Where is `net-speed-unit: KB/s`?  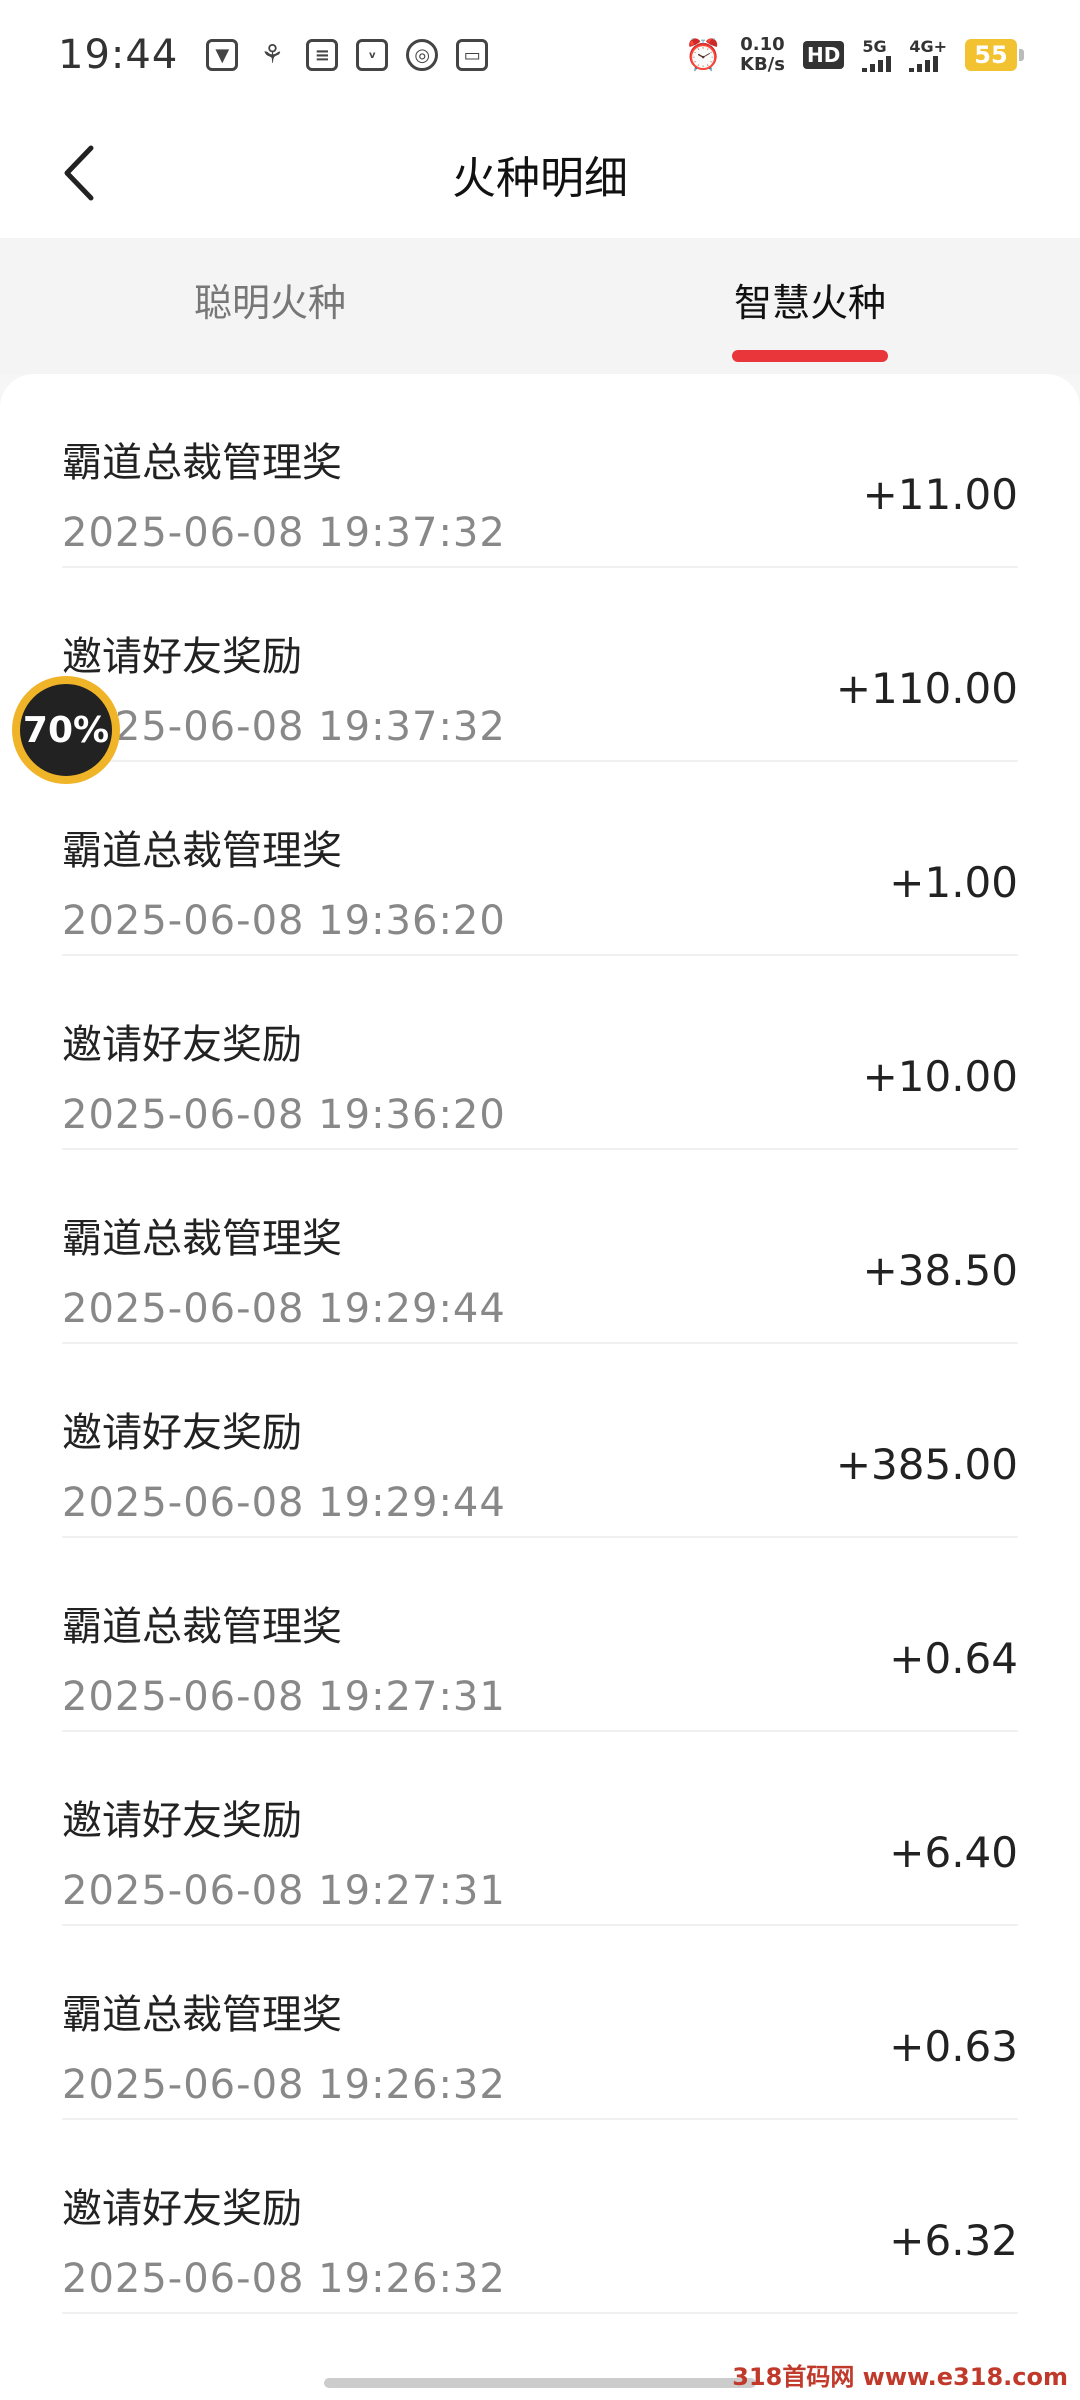 net-speed-unit: KB/s is located at coordinates (762, 64).